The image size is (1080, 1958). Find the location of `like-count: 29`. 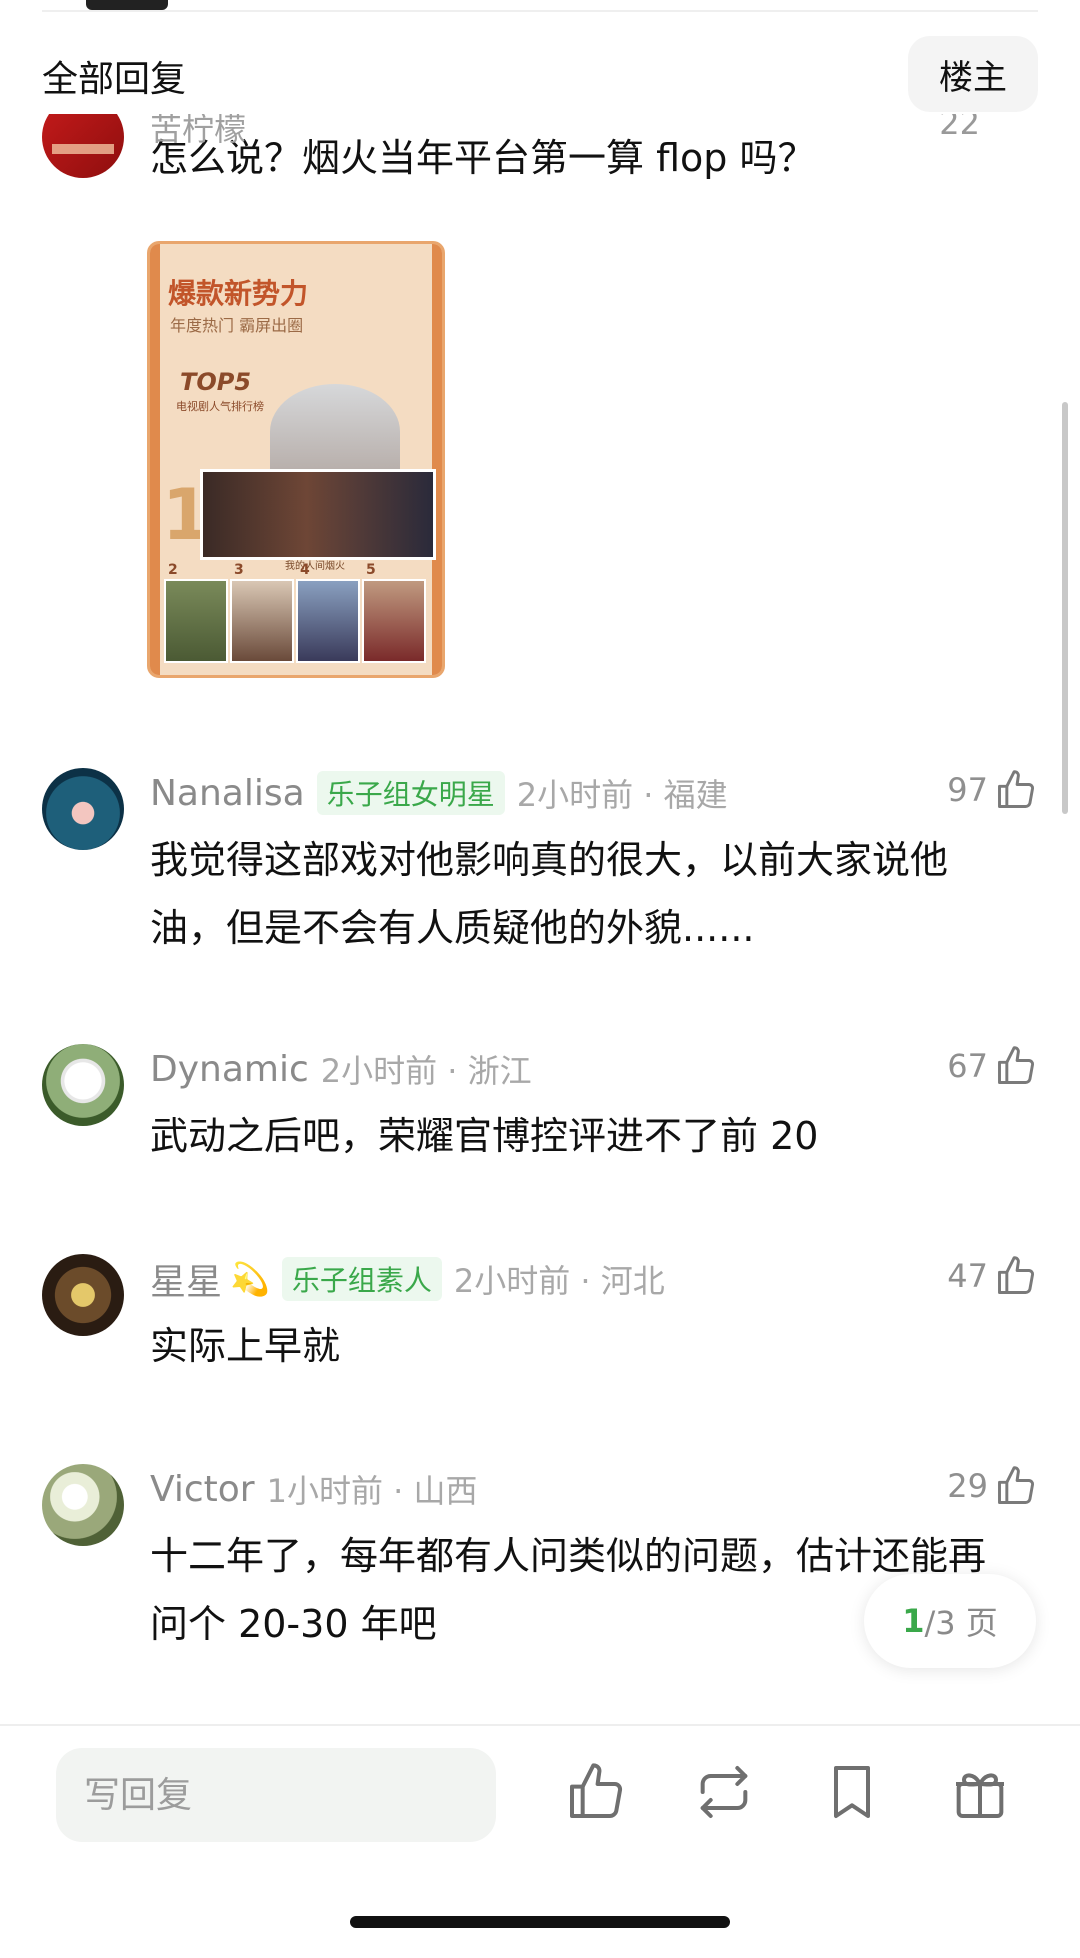

like-count: 29 is located at coordinates (967, 1486).